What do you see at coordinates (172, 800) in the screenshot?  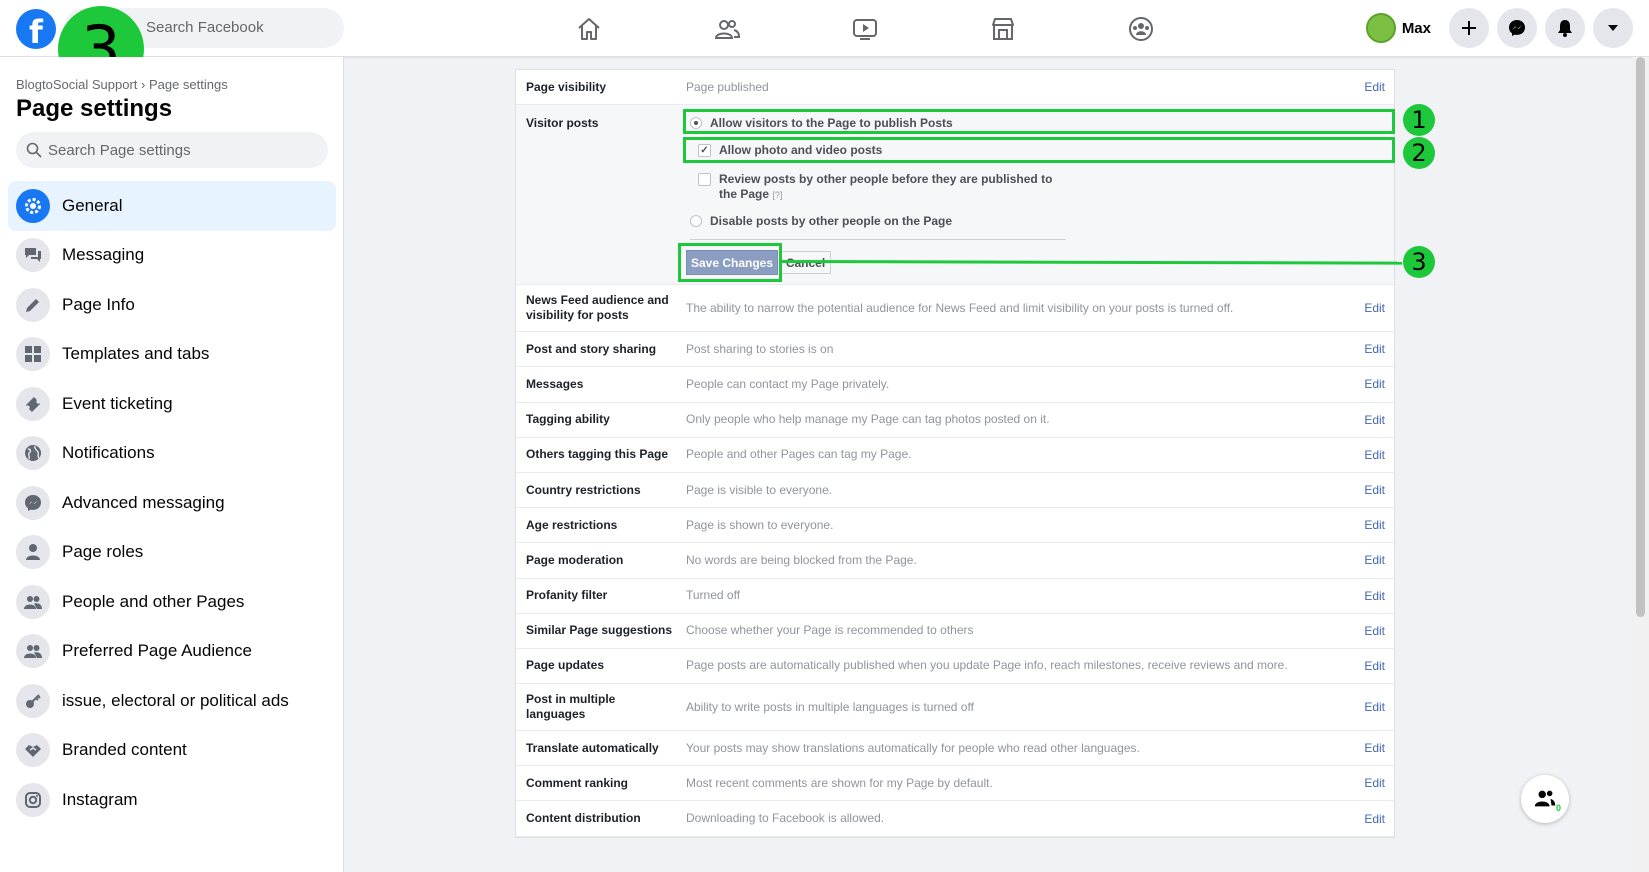 I see `sidebar-item-instagram: Instagram` at bounding box center [172, 800].